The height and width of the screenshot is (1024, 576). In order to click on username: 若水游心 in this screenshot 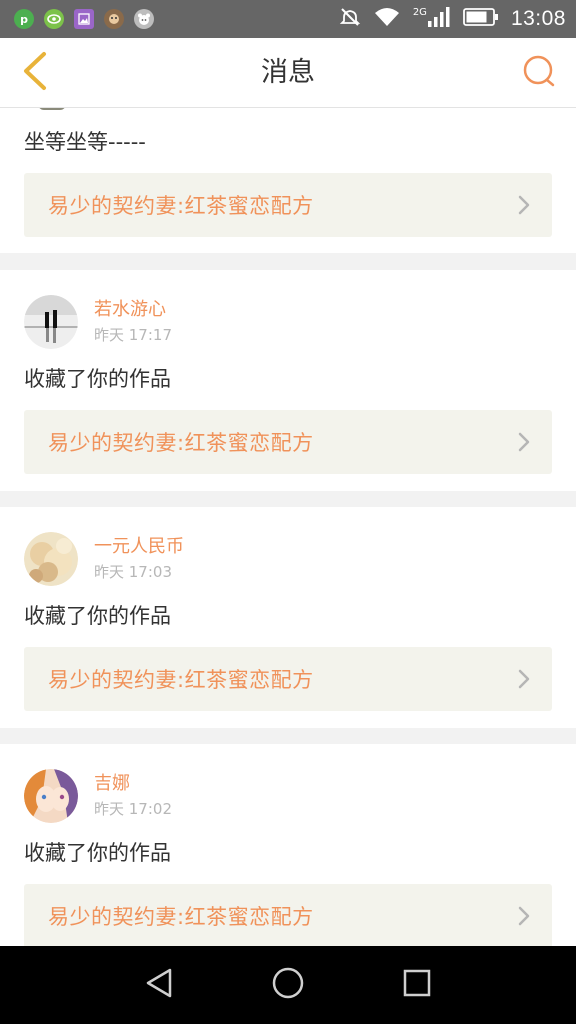, I will do `click(133, 310)`.